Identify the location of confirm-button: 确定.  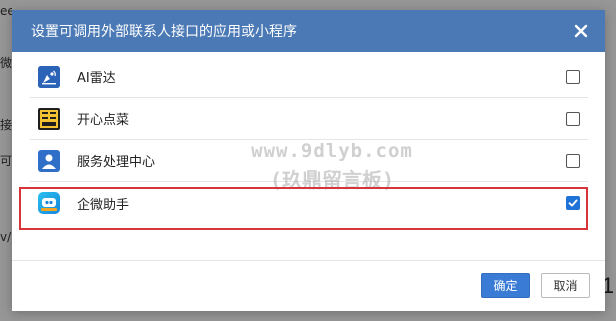
(505, 285).